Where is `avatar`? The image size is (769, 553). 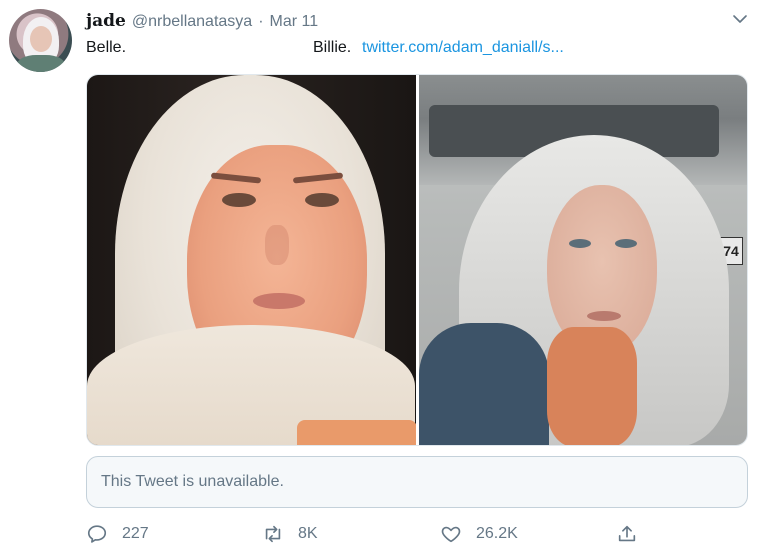
avatar is located at coordinates (40, 40).